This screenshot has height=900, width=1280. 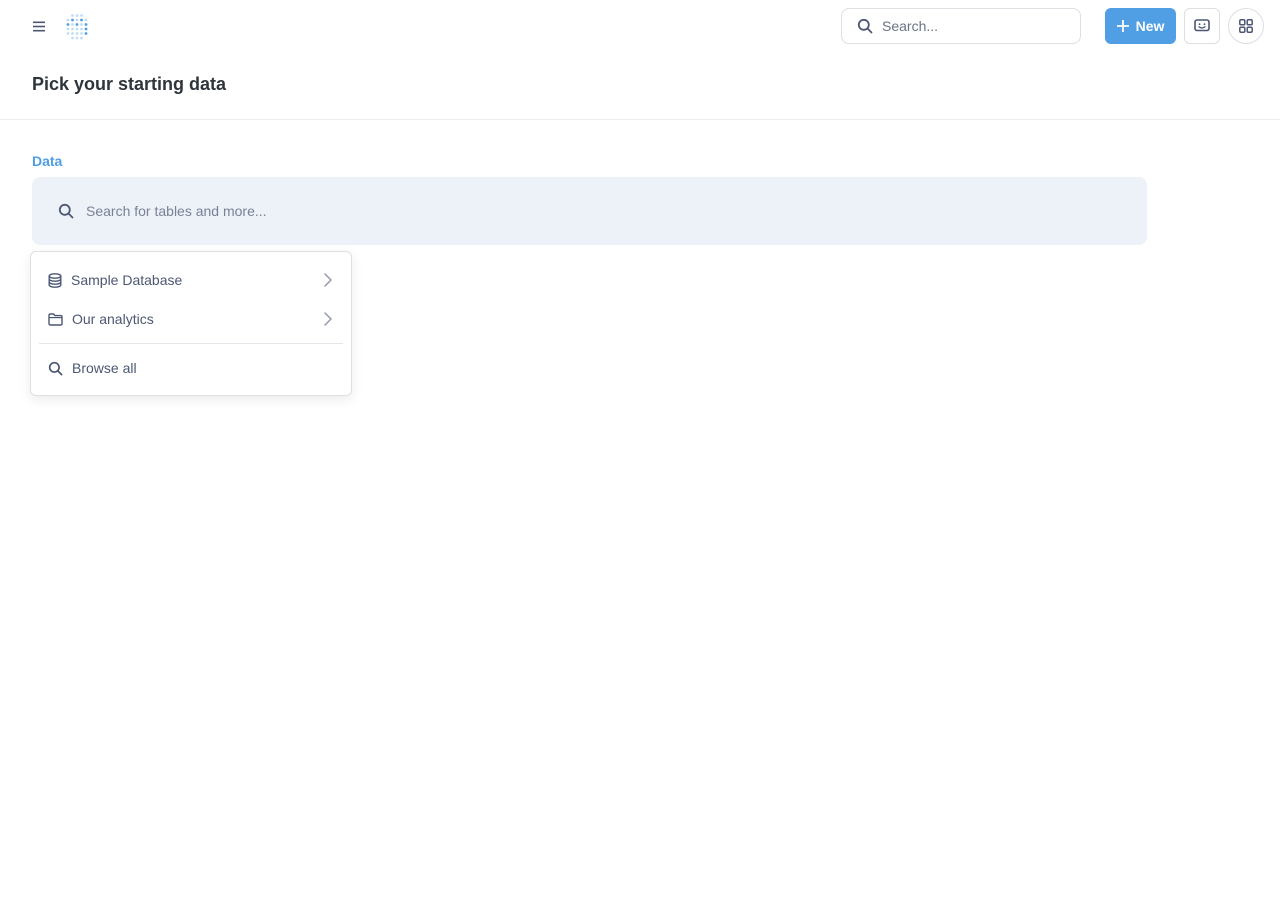 I want to click on sidebar-toggle-button, so click(x=39, y=26).